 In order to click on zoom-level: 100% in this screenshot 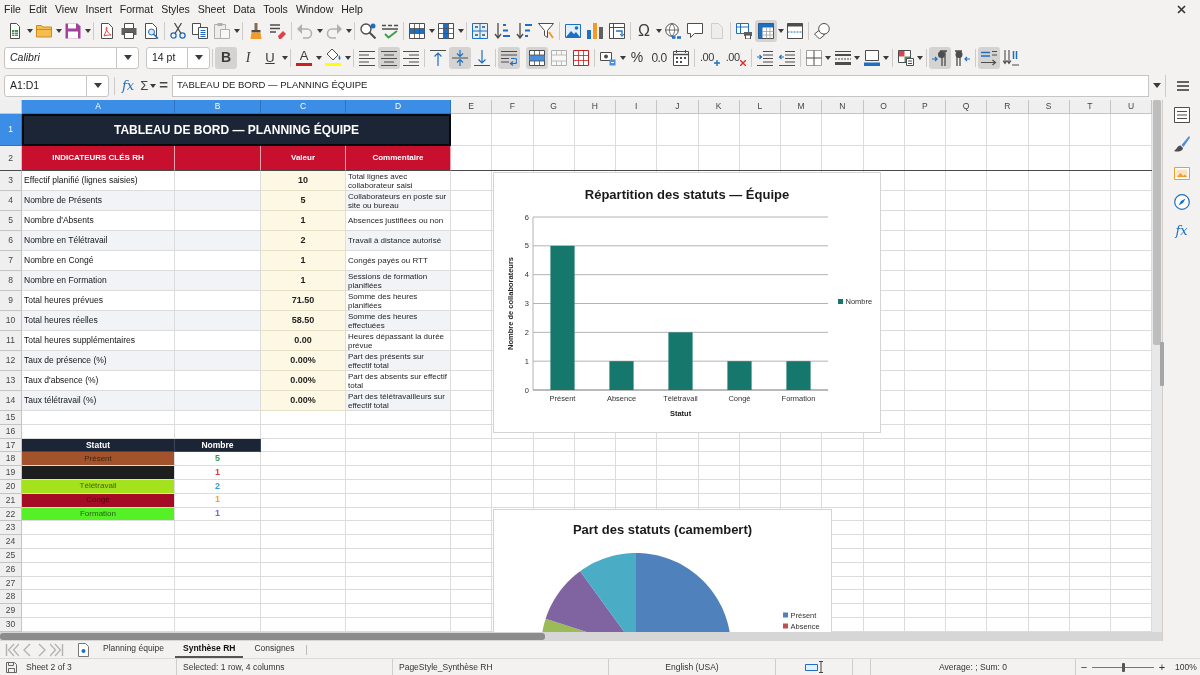, I will do `click(1186, 667)`.